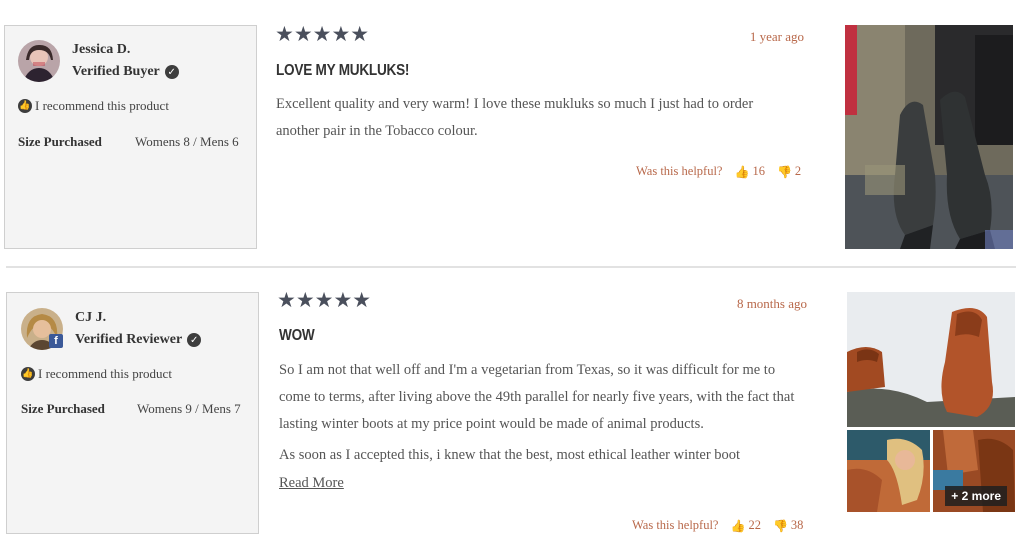 This screenshot has height=540, width=1024. I want to click on downvote-button: 👎 38, so click(788, 525).